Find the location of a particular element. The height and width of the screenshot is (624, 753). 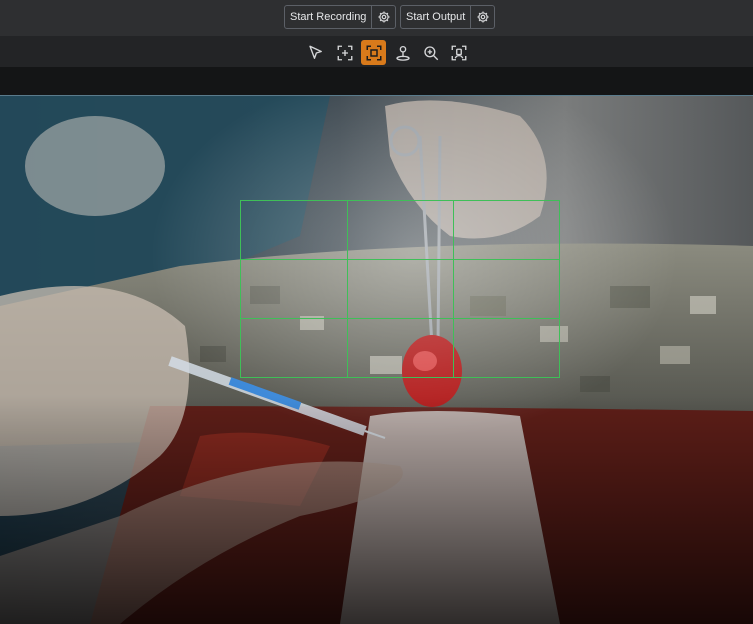

map-pin-icon is located at coordinates (402, 53).